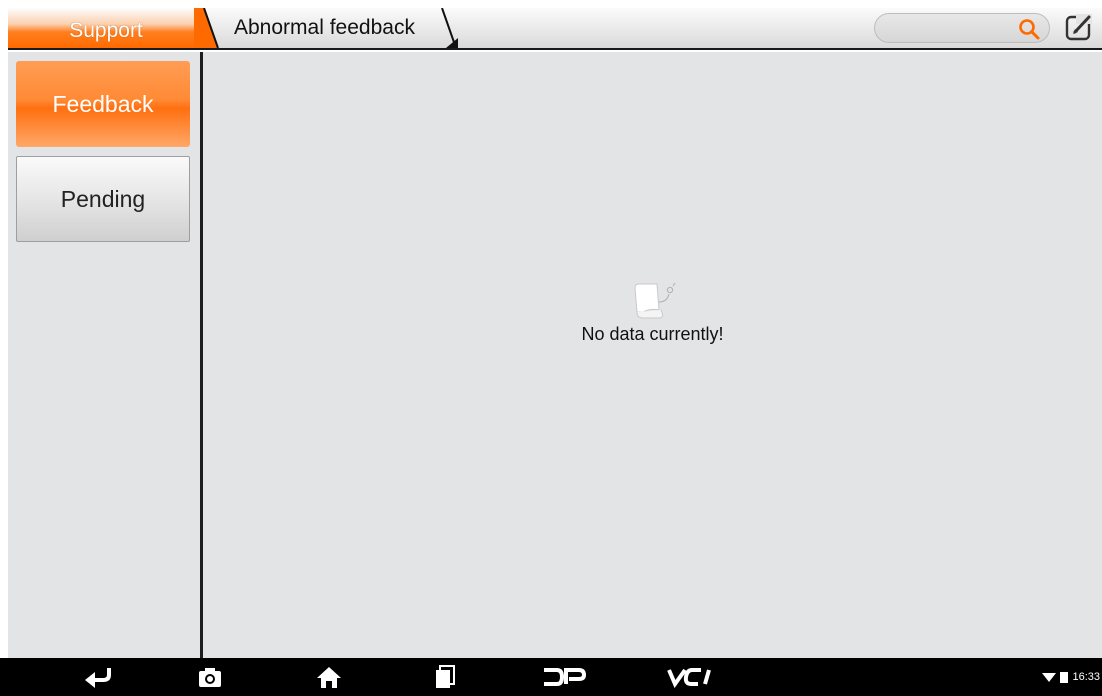 The width and height of the screenshot is (1102, 696). I want to click on breadcrumb-home-label: Support, so click(106, 30).